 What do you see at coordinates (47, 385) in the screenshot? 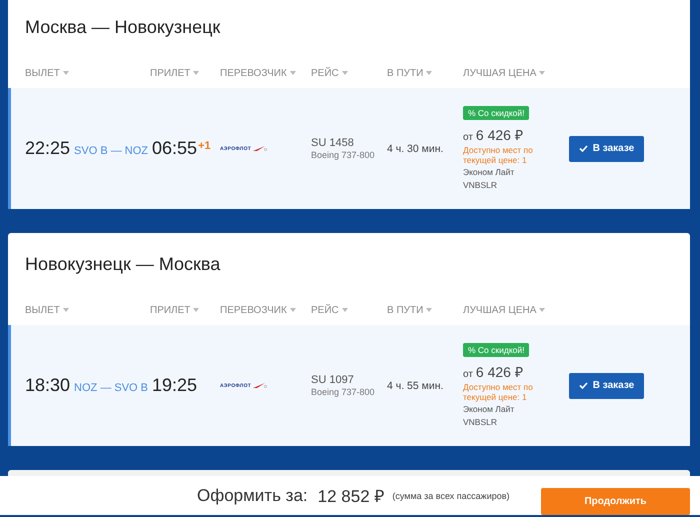
I see `departure-time: 18:30` at bounding box center [47, 385].